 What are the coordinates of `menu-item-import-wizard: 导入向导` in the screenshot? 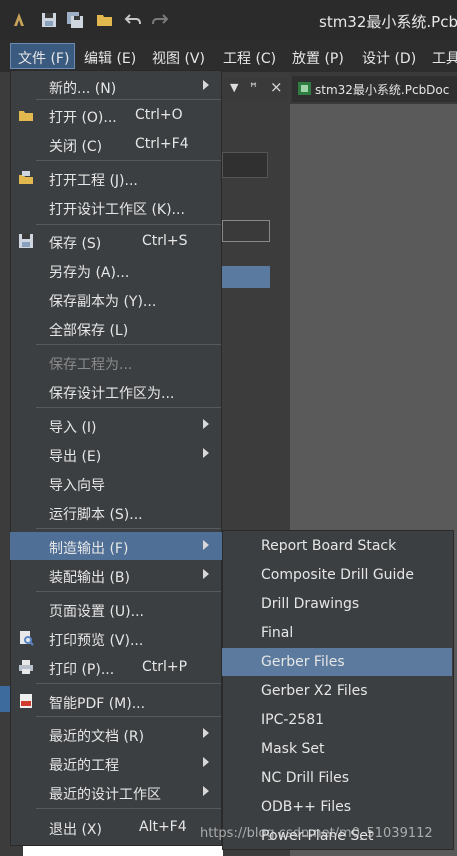 It's located at (116, 483).